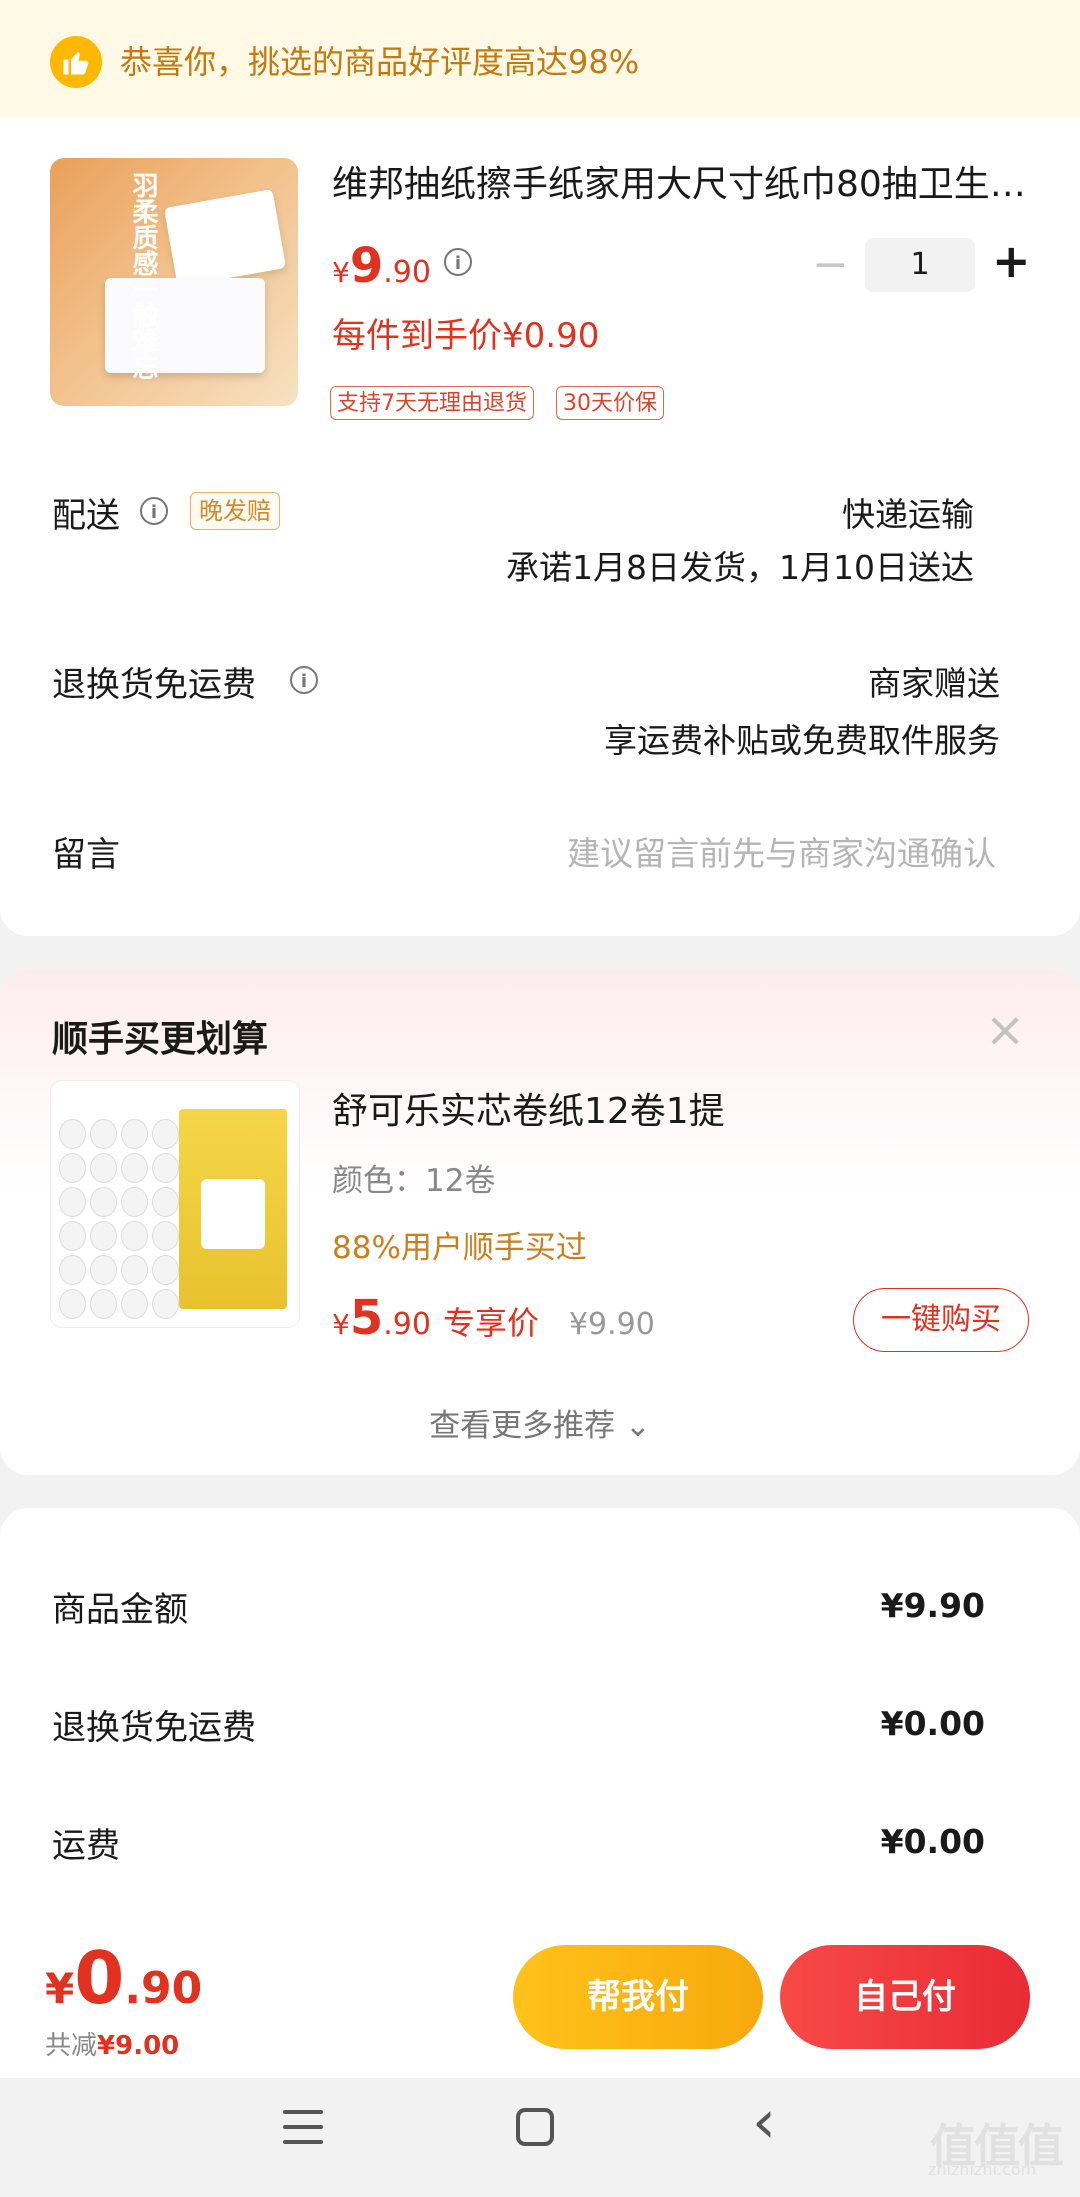  What do you see at coordinates (380, 62) in the screenshot?
I see `banner-text: 恭喜你，挑选的商品好评度高达98%` at bounding box center [380, 62].